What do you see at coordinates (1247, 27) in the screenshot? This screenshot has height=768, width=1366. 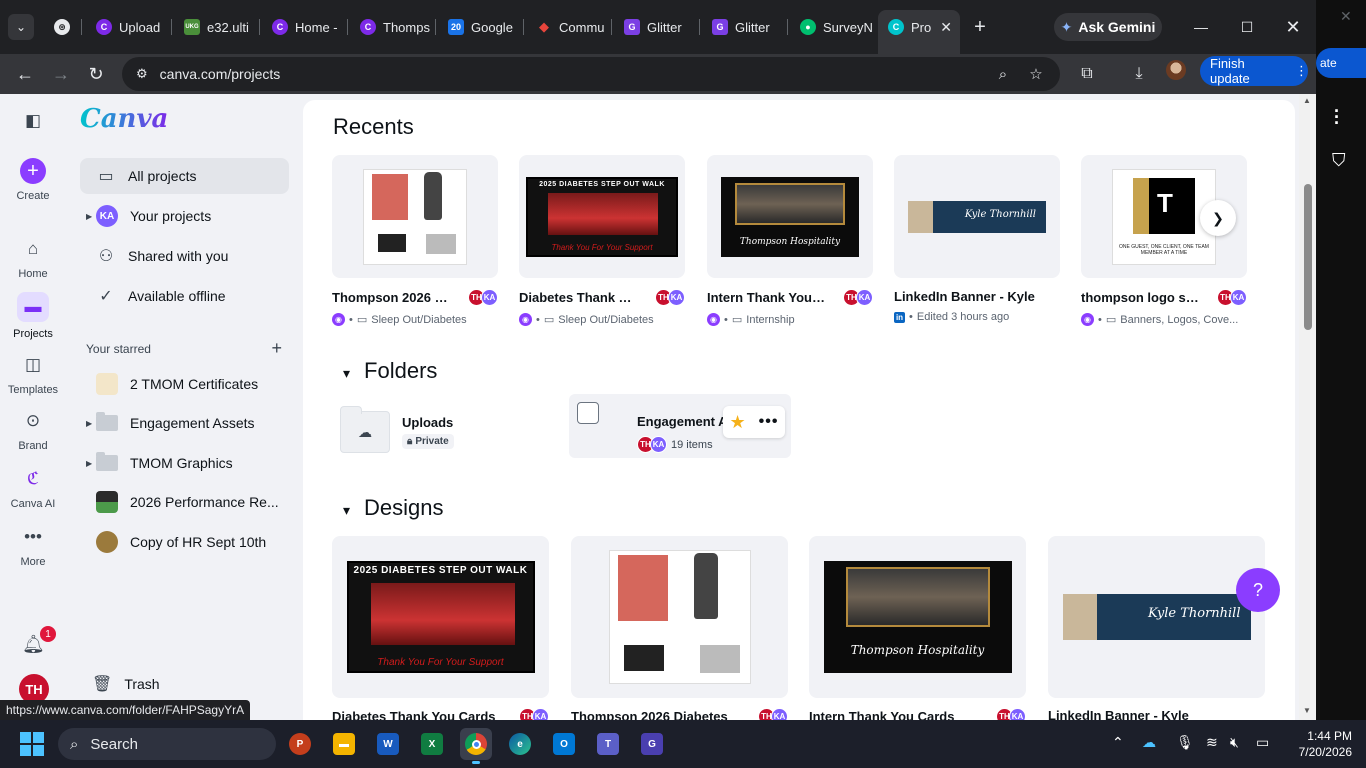 I see `maximize-button: ☐` at bounding box center [1247, 27].